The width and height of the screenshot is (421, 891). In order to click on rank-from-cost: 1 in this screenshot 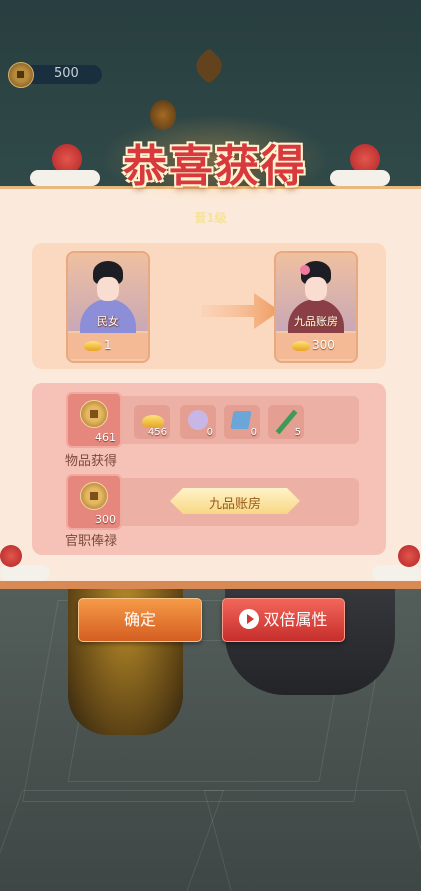, I will do `click(108, 346)`.